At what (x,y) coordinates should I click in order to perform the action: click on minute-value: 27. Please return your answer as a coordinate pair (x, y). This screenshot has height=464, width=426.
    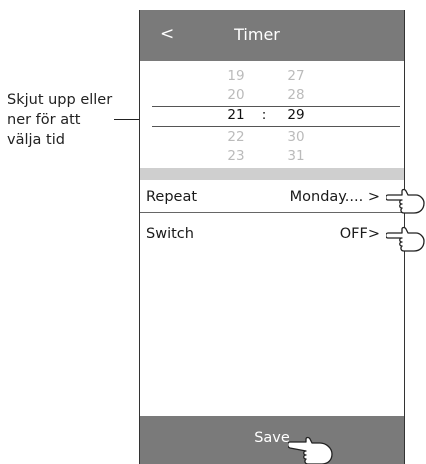
    Looking at the image, I should click on (296, 76).